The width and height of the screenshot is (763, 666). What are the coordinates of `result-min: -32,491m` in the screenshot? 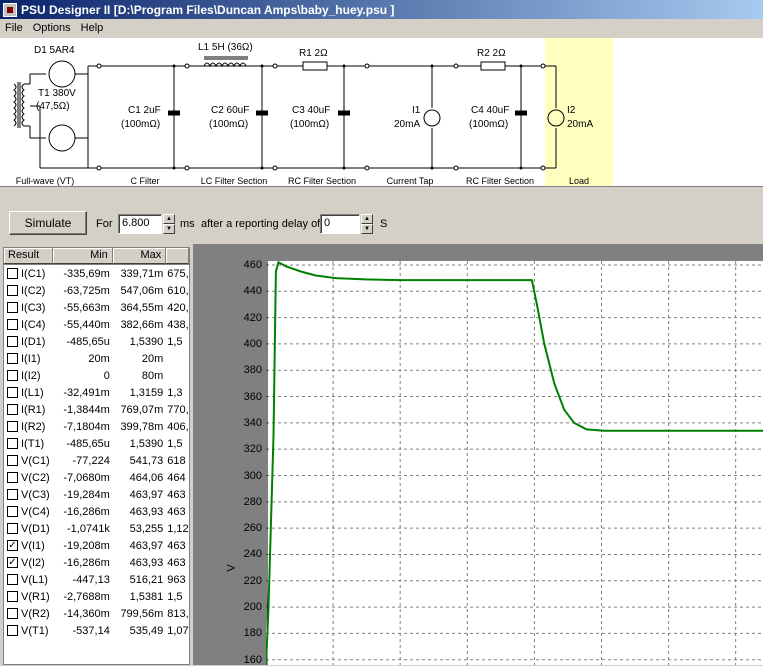 It's located at (86, 392).